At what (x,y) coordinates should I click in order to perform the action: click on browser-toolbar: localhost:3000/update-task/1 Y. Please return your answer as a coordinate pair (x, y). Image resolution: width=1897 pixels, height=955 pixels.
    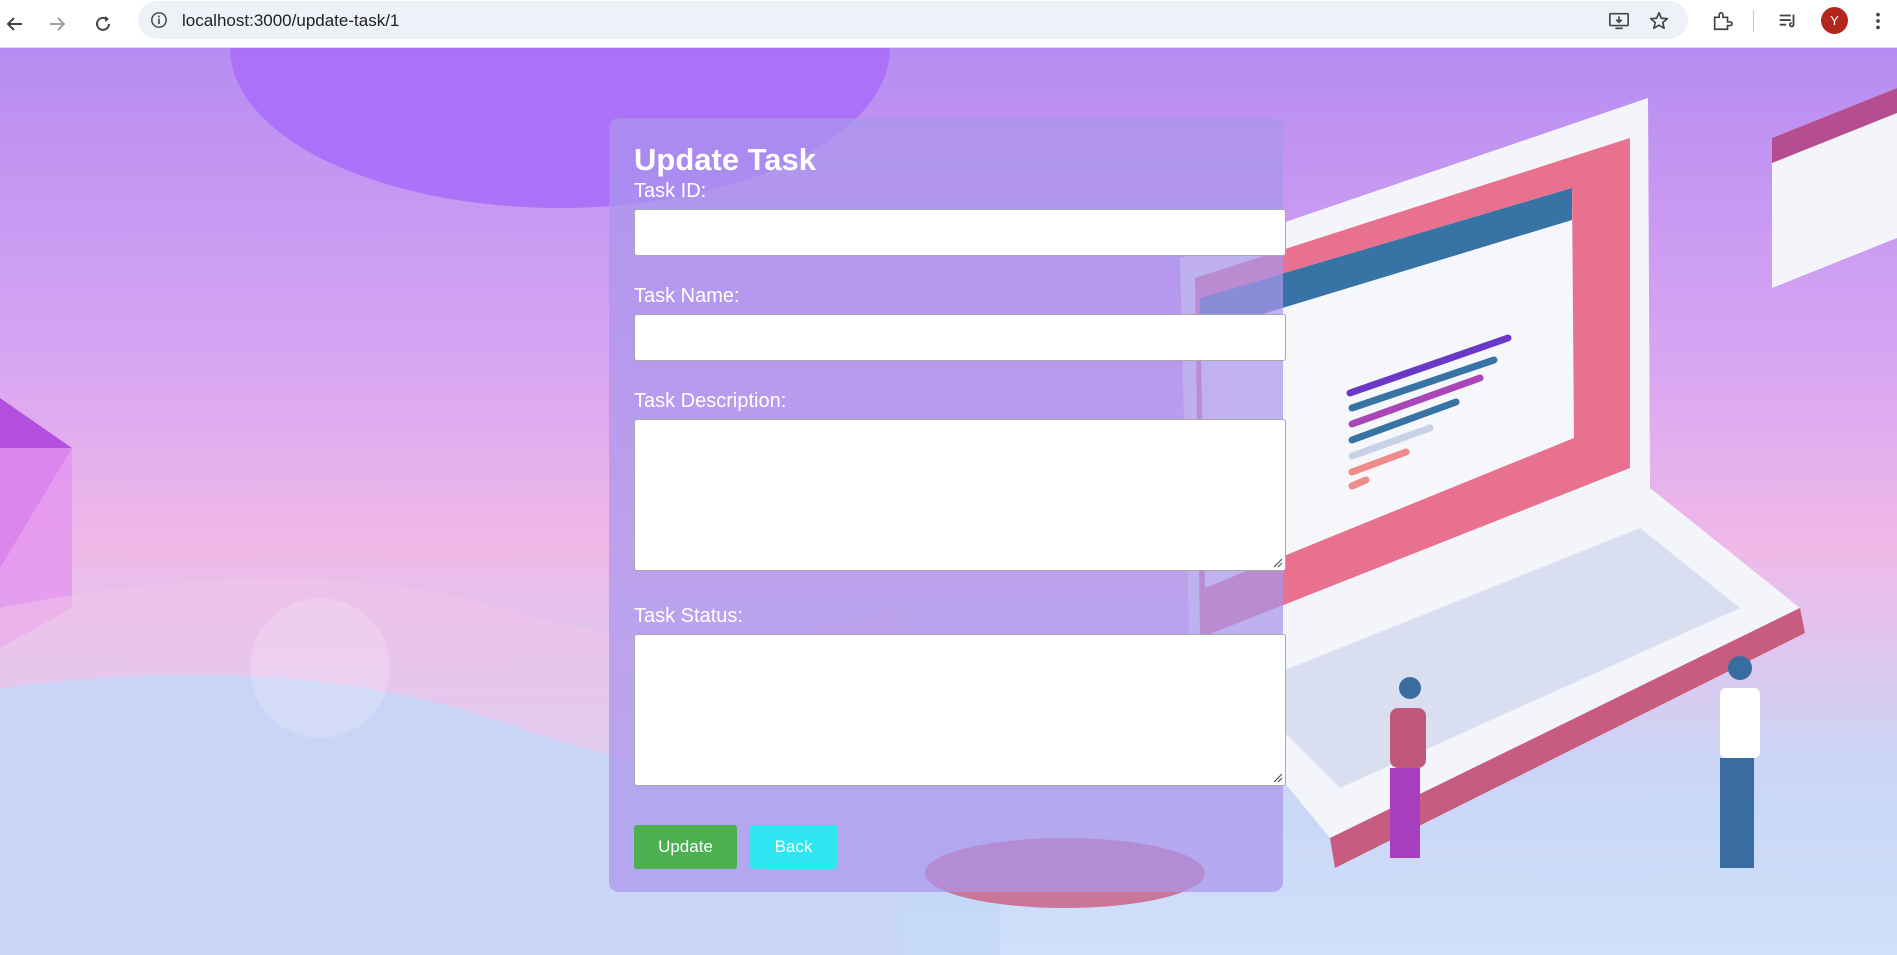
    Looking at the image, I should click on (948, 24).